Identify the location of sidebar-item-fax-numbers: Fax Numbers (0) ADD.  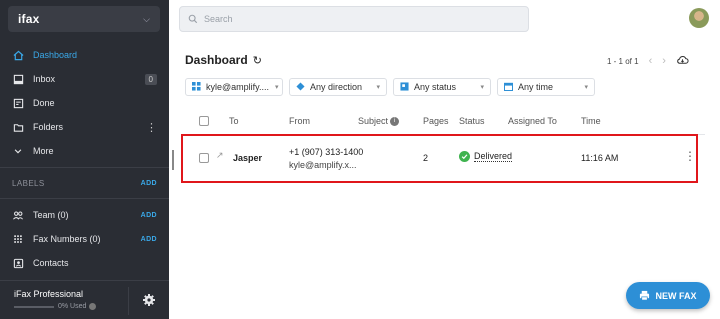
(84, 239).